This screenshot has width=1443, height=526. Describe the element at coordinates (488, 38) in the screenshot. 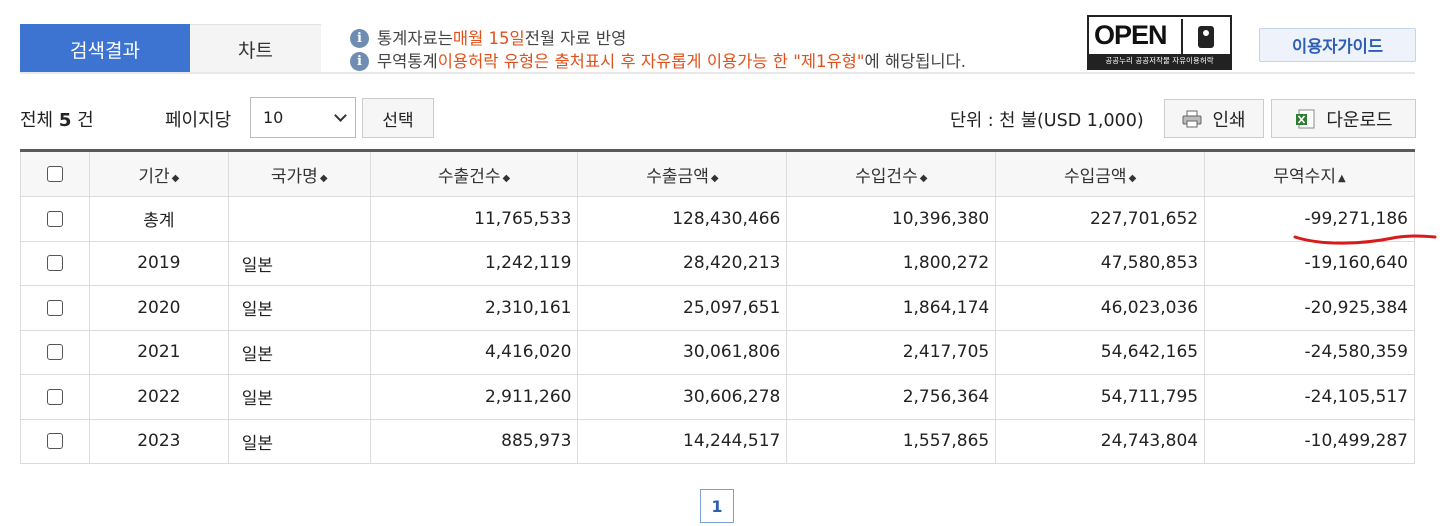

I see `notice-highlight: 매월 15일` at that location.